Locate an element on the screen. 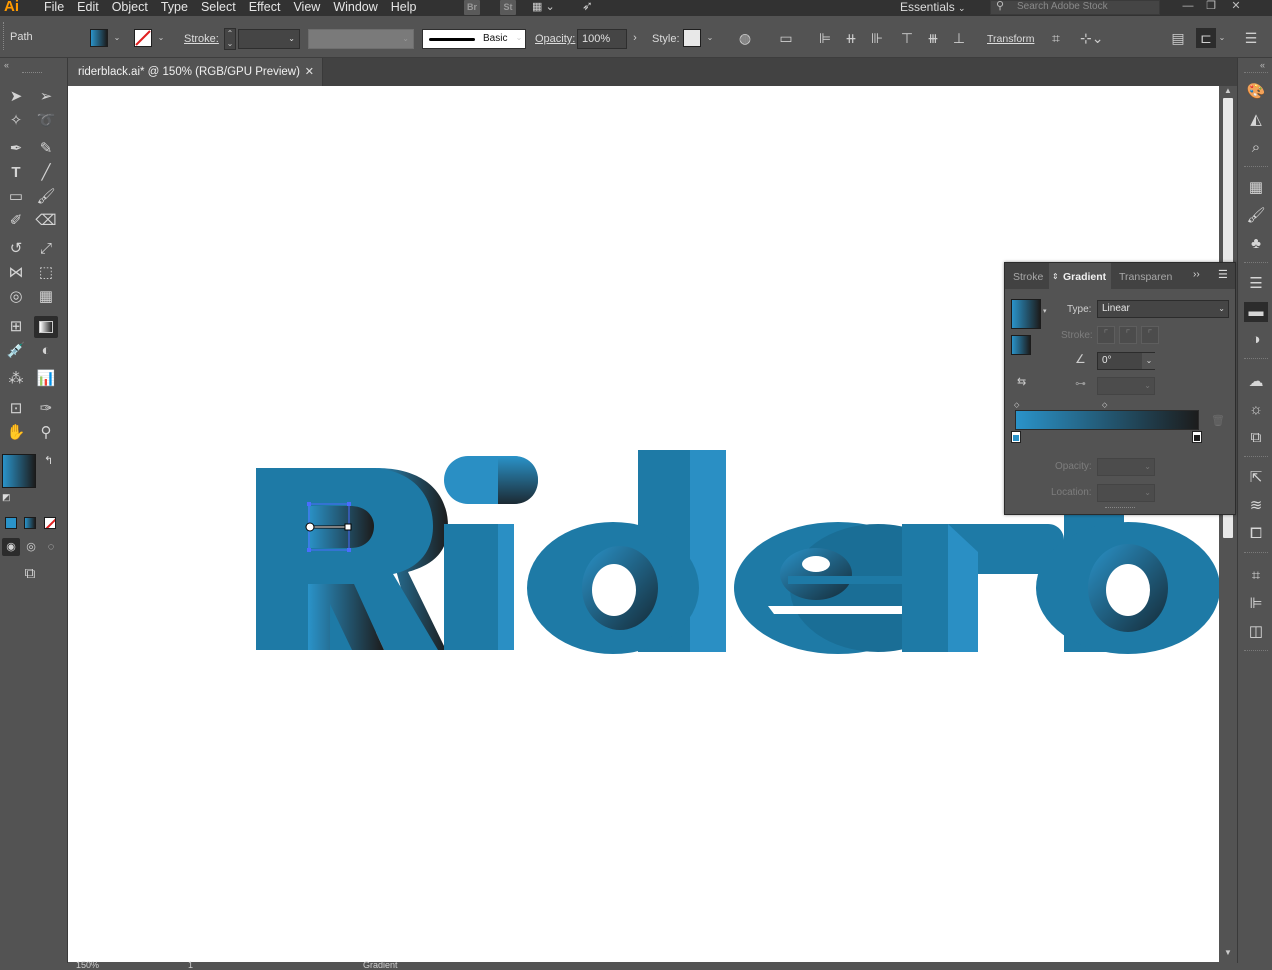  mesh-tool-icon: ⊞ is located at coordinates (16, 327).